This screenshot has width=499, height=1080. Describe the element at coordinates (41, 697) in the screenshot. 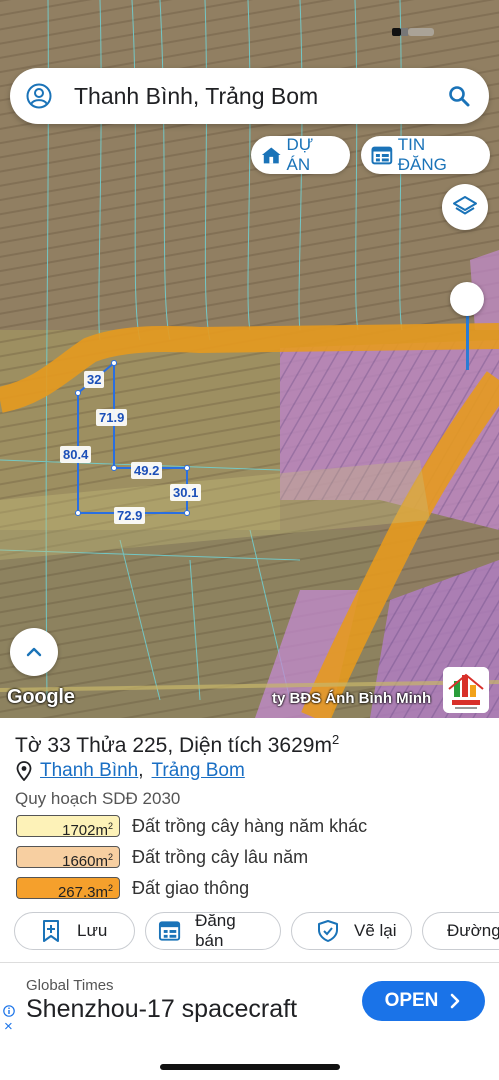

I see `google-logo: Google` at that location.